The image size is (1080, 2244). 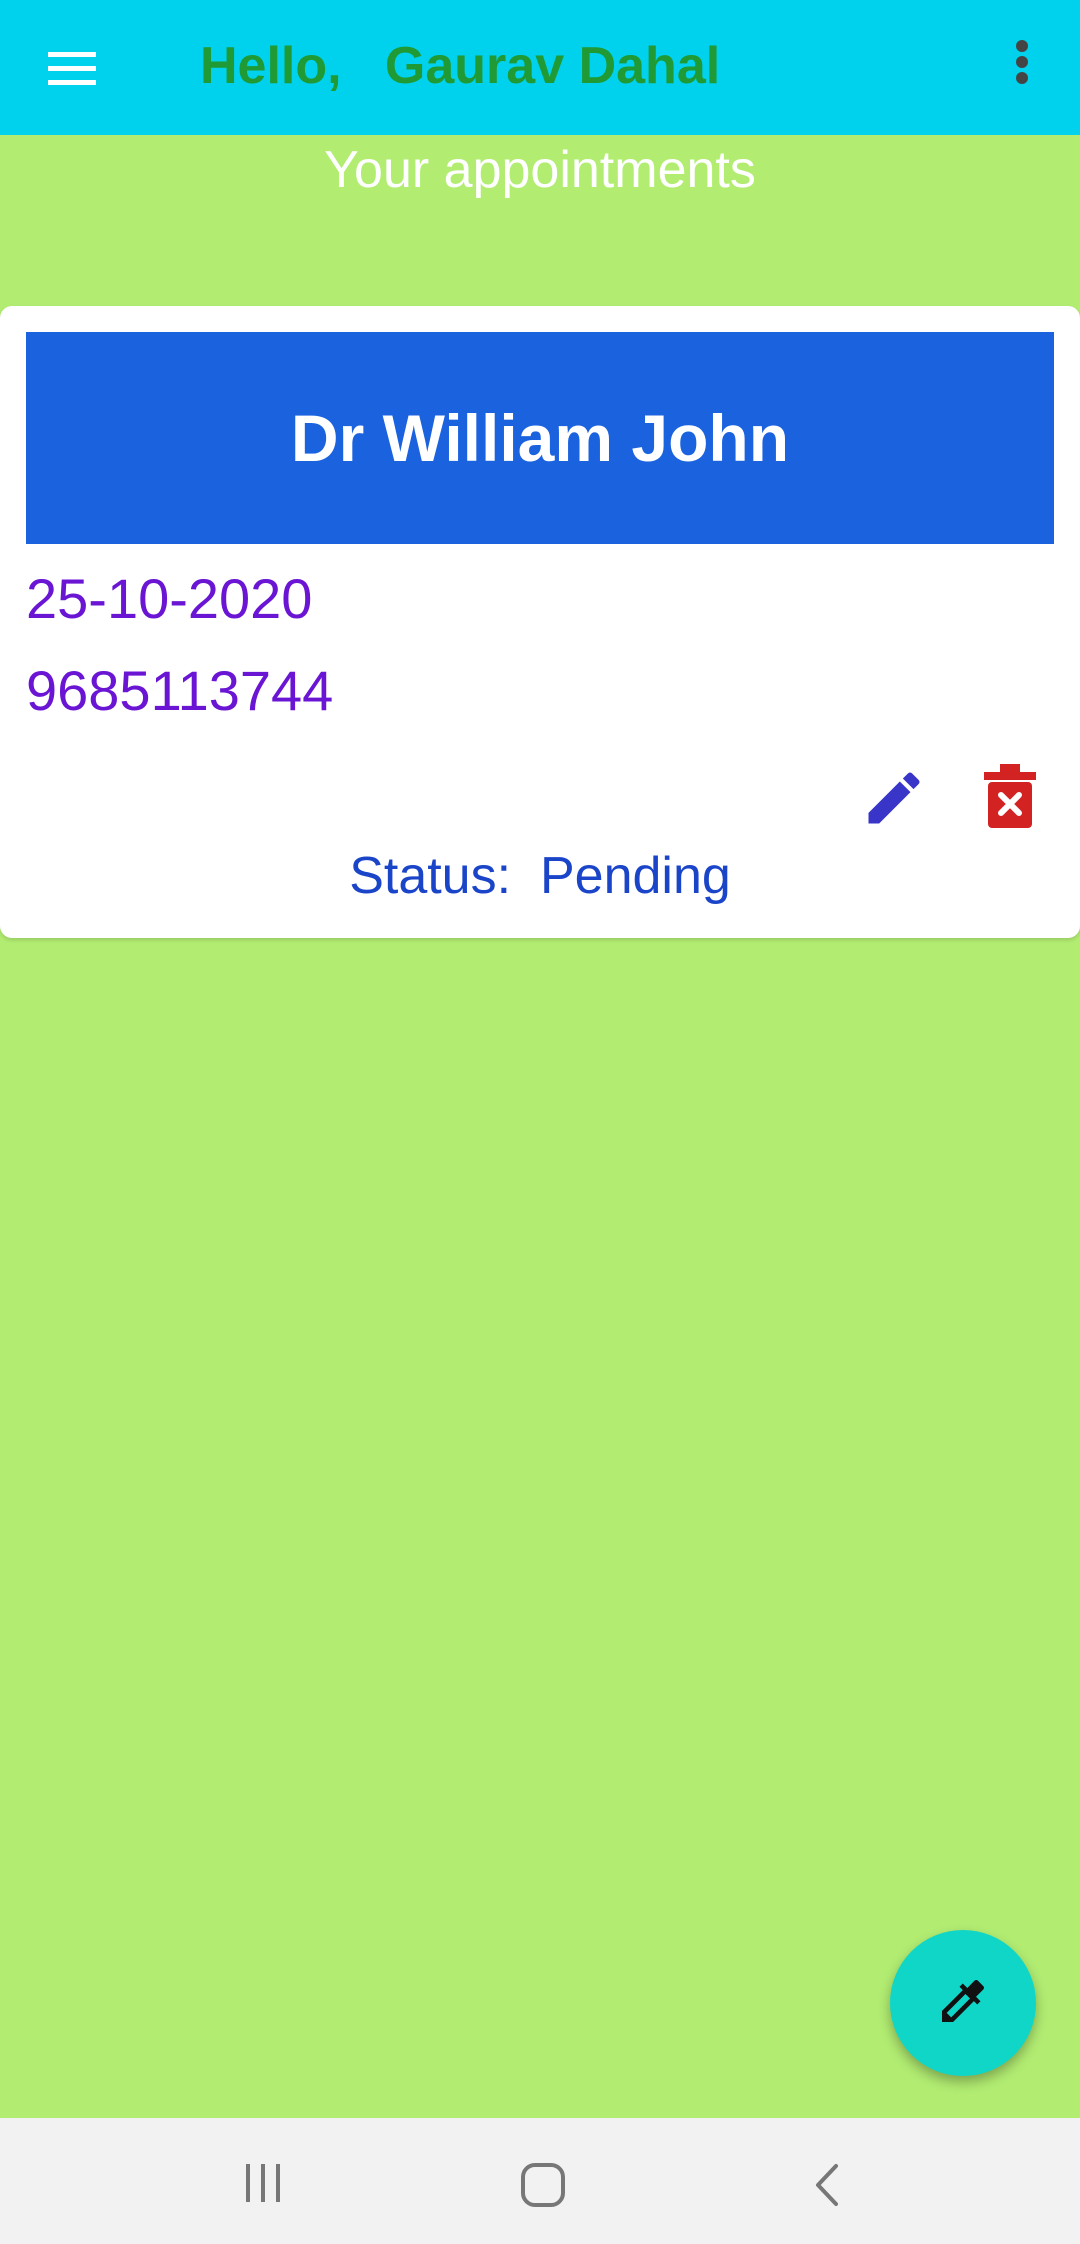 What do you see at coordinates (263, 2183) in the screenshot?
I see `recents-icon` at bounding box center [263, 2183].